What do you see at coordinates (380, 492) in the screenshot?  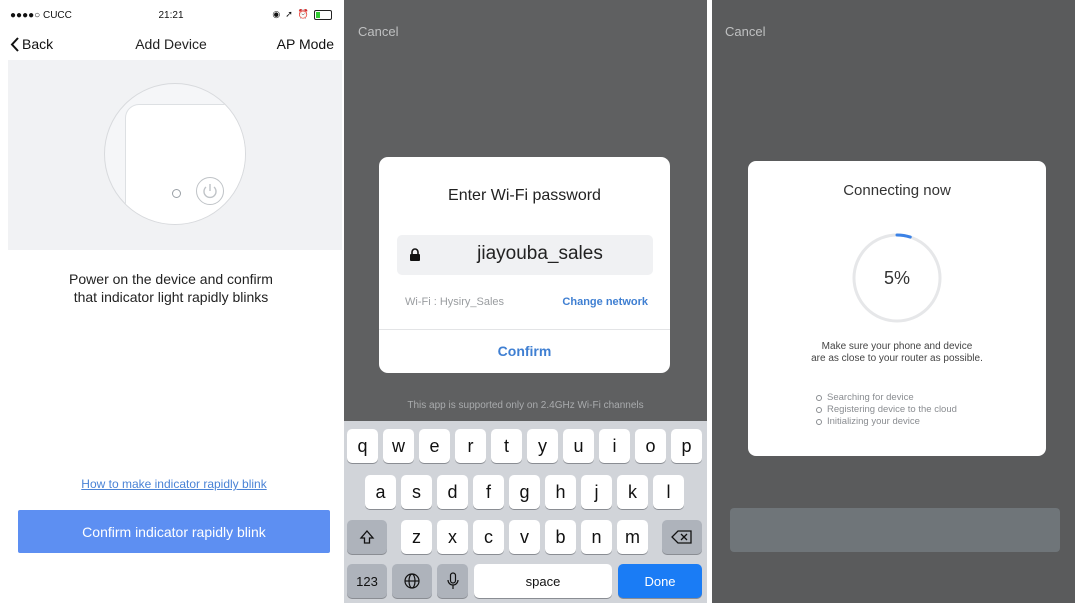 I see `key-a: a` at bounding box center [380, 492].